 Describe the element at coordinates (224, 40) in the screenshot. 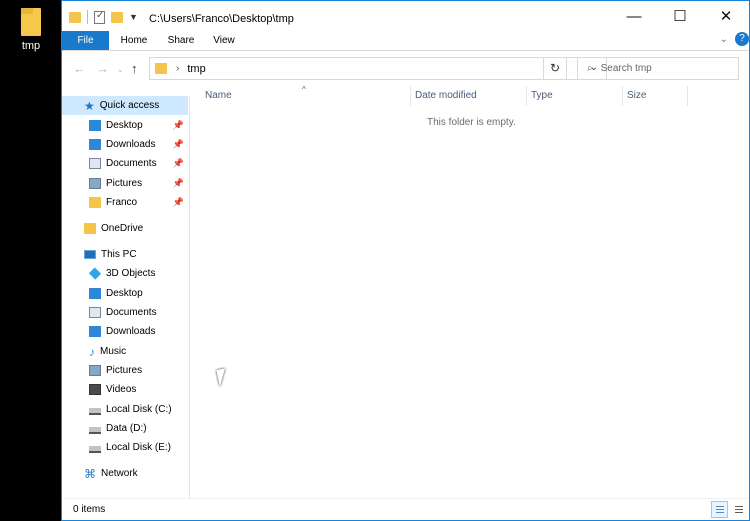

I see `tab-view: View` at that location.